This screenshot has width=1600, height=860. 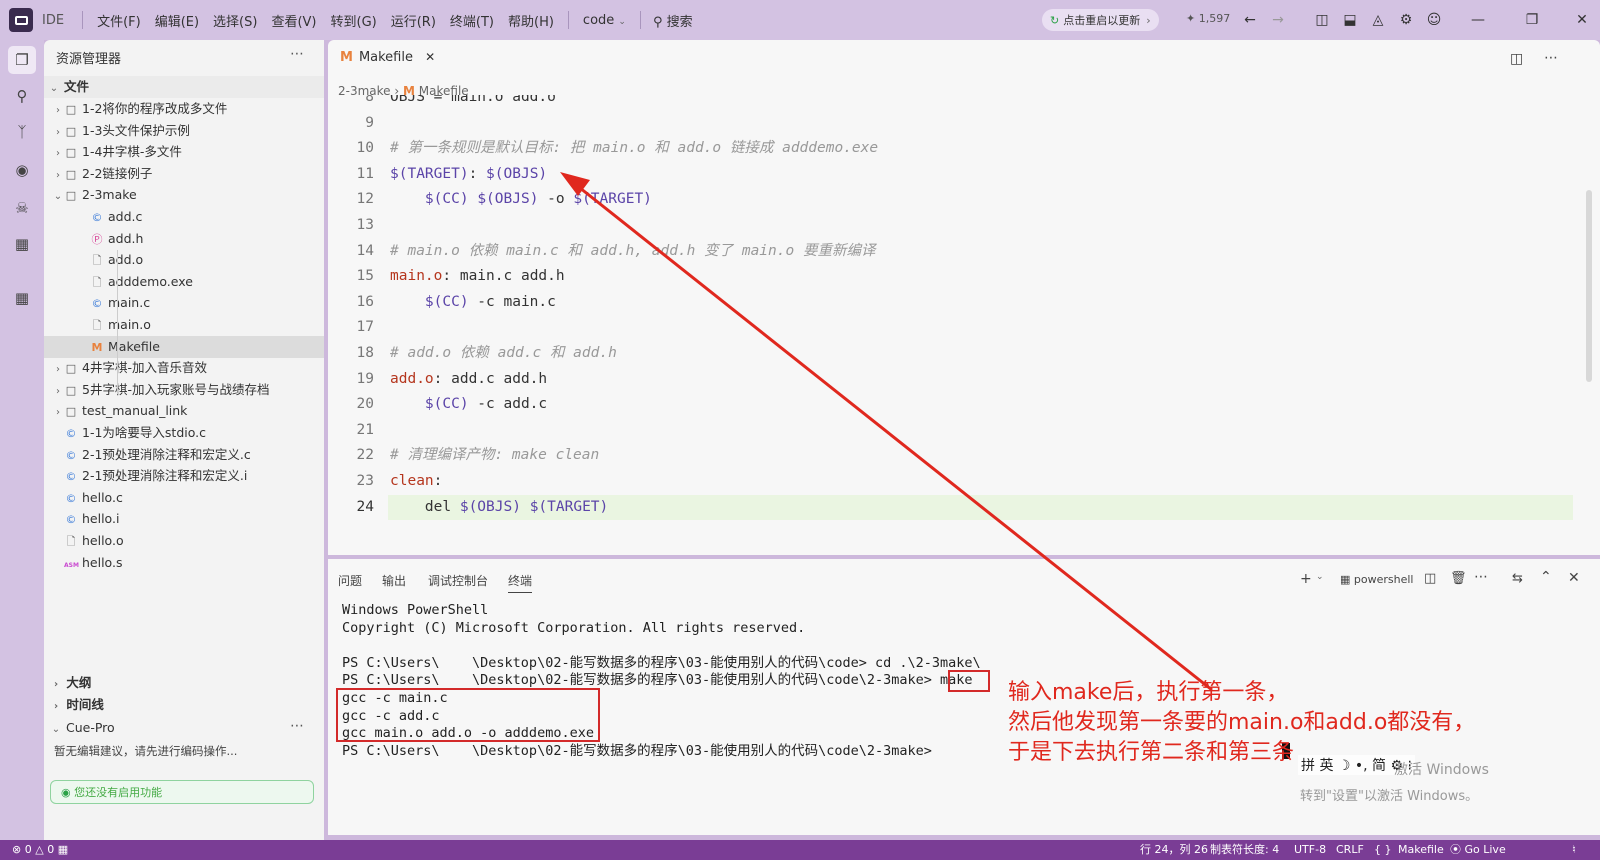 I want to click on tab-debug-console: 调试控制台, so click(x=458, y=580).